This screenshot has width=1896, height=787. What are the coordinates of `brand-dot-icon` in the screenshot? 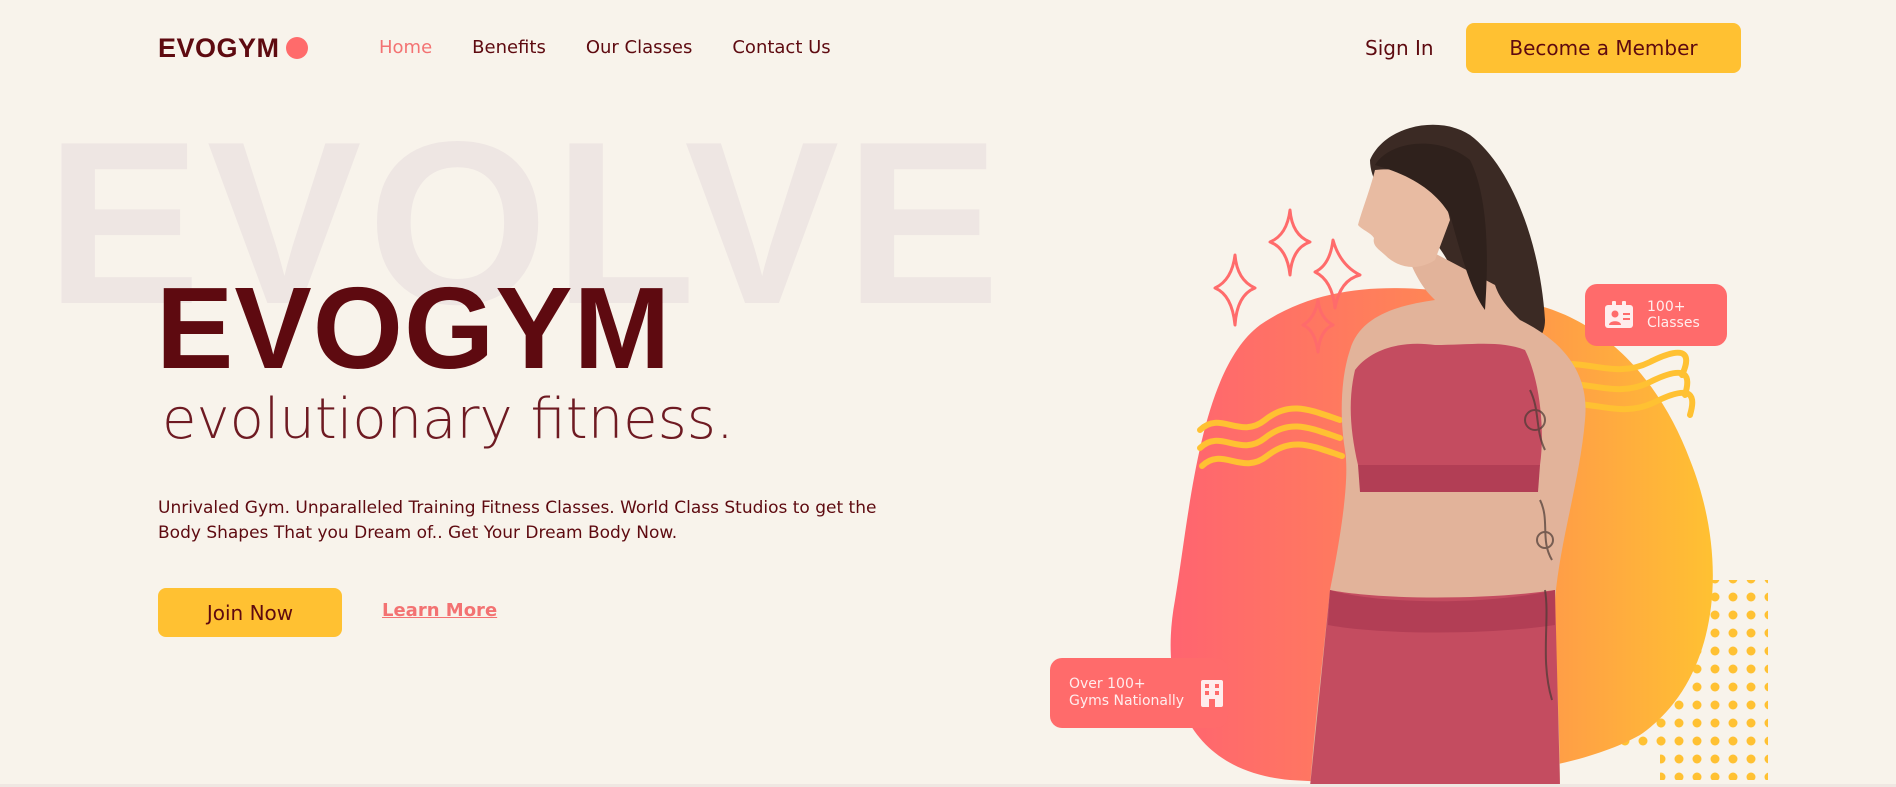 It's located at (296, 48).